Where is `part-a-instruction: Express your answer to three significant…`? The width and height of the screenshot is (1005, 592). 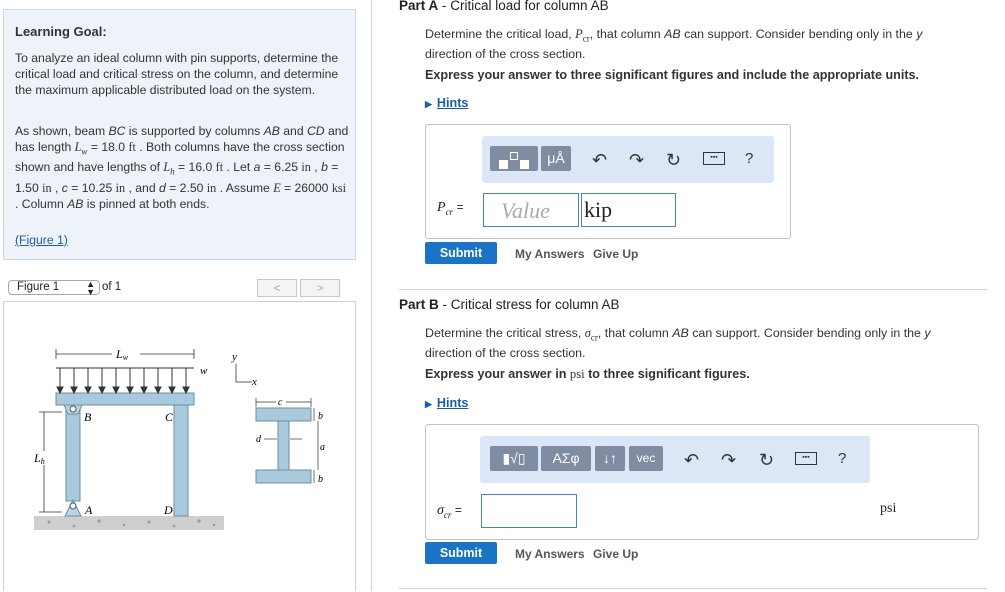 part-a-instruction: Express your answer to three significant… is located at coordinates (672, 75).